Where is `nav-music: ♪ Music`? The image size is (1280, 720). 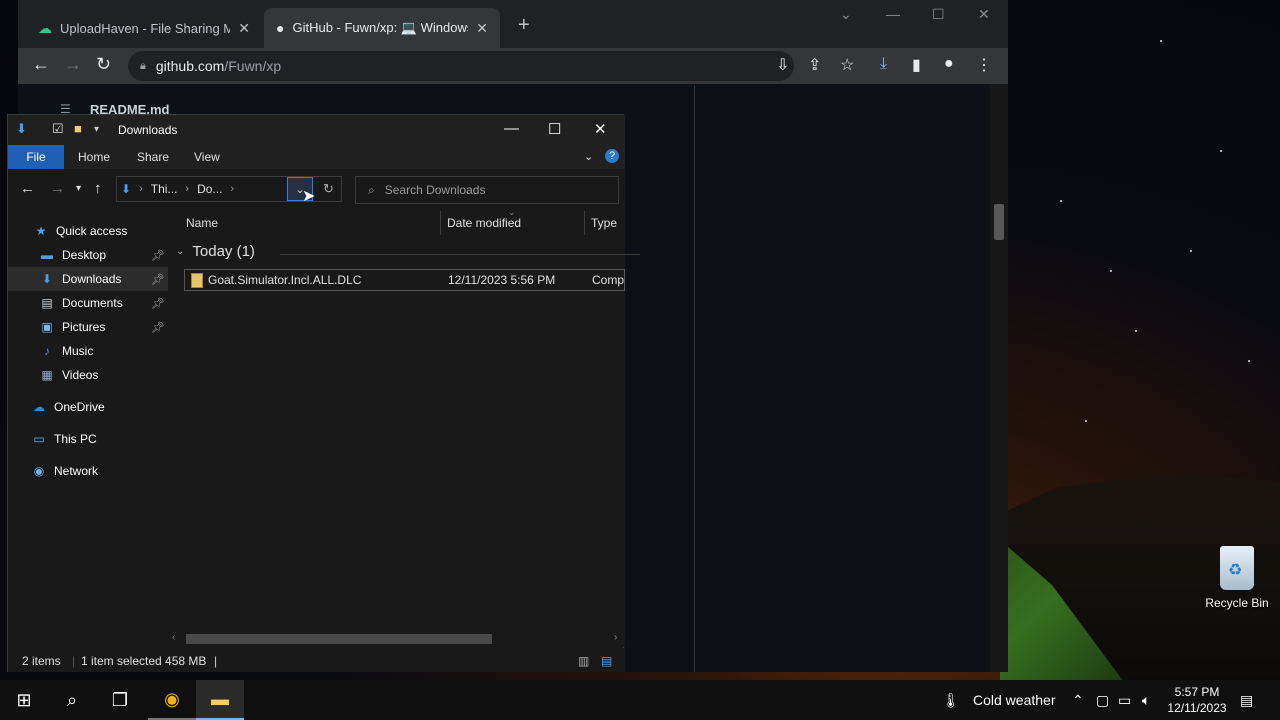
nav-music: ♪ Music is located at coordinates (88, 351).